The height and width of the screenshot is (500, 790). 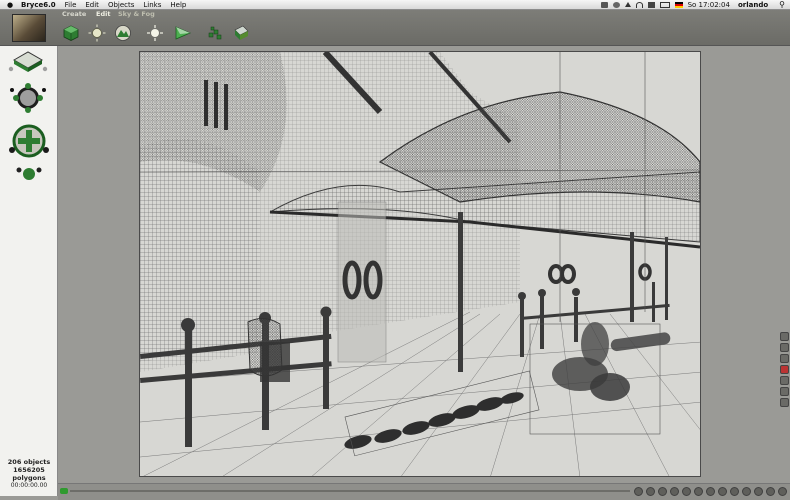 I want to click on bluetooth-icon, so click(x=616, y=4).